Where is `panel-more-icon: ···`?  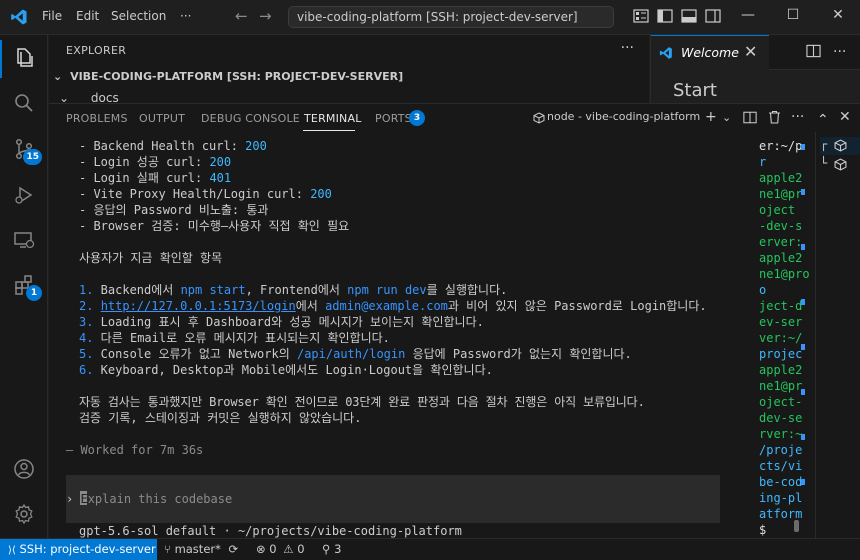 panel-more-icon: ··· is located at coordinates (797, 117).